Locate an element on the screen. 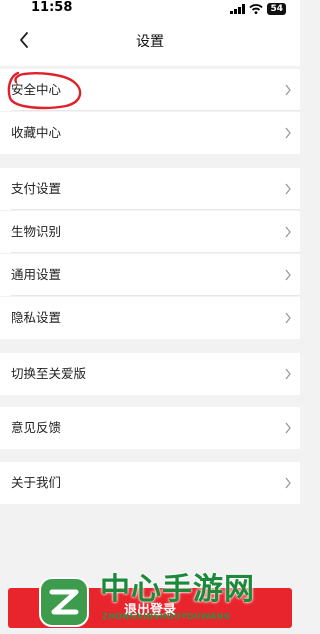 The image size is (320, 634). wifi-icon is located at coordinates (256, 9).